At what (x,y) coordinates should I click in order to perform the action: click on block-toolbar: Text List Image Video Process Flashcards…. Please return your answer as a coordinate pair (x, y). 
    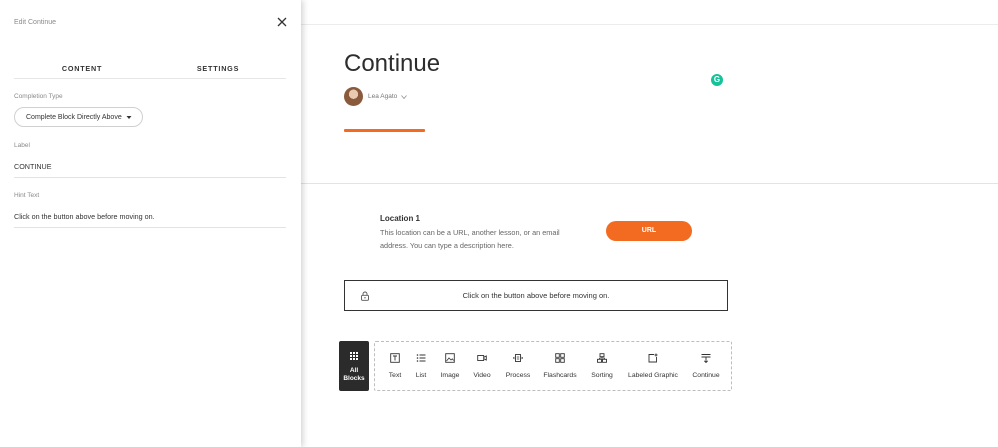
    Looking at the image, I should click on (553, 366).